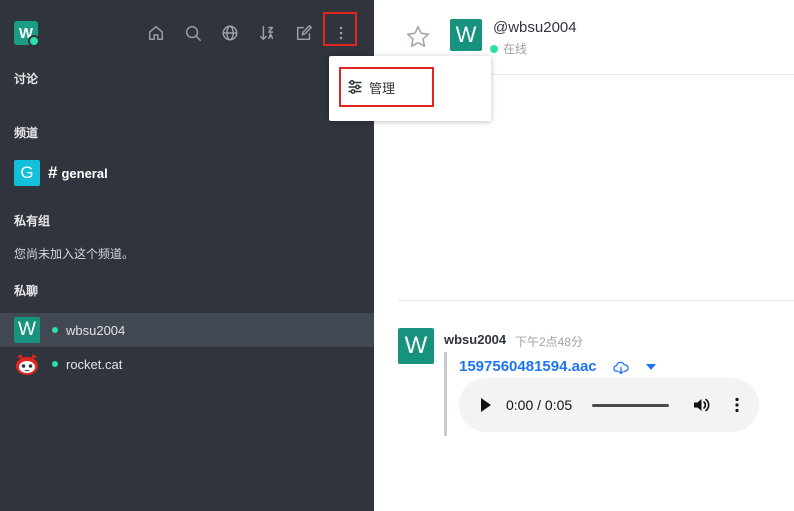  What do you see at coordinates (382, 88) in the screenshot?
I see `menu-item-label: 管理` at bounding box center [382, 88].